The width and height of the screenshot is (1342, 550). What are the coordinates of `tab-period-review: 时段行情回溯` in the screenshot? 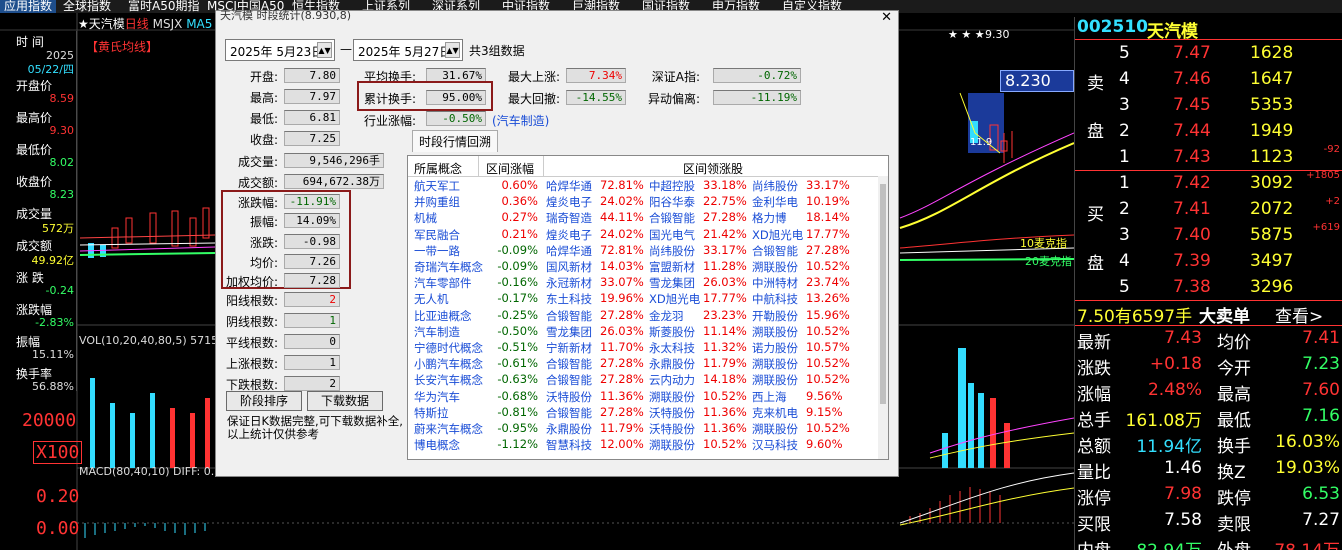 It's located at (455, 141).